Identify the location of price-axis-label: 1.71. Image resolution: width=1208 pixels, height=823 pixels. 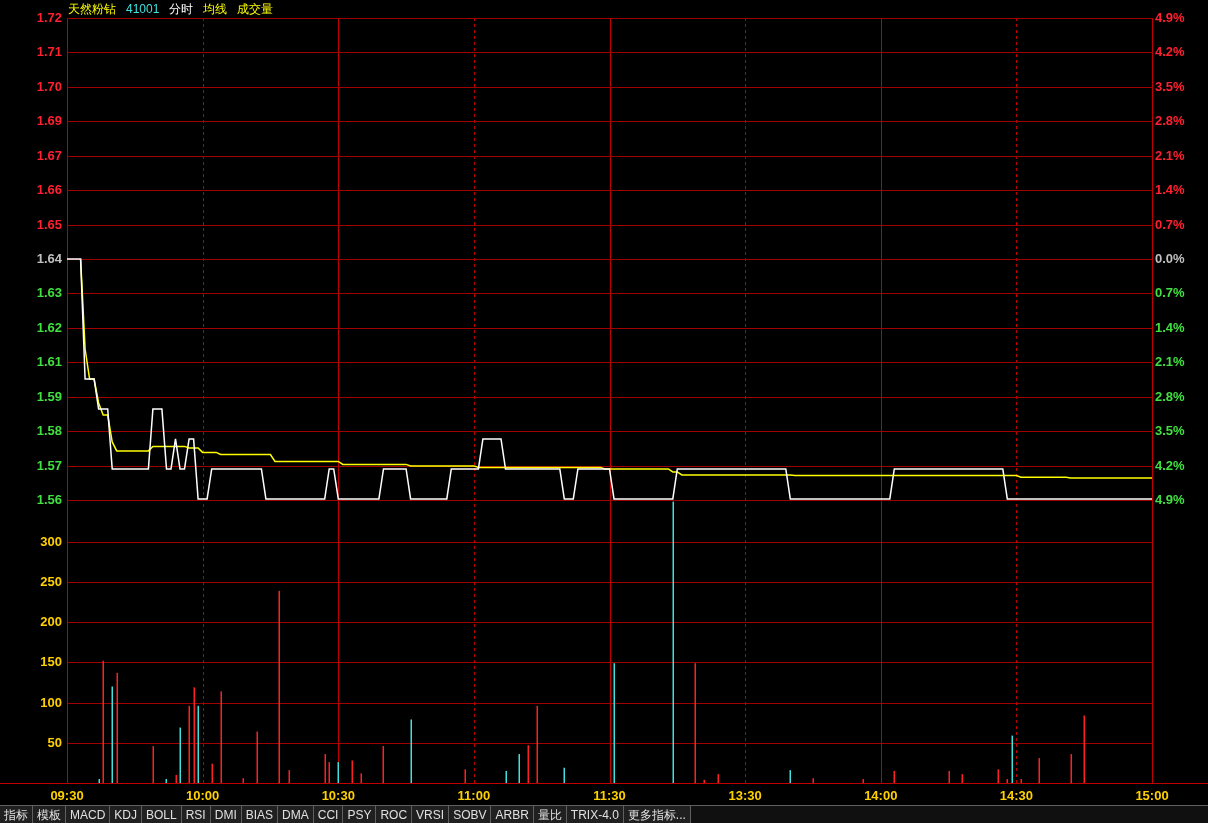
(48, 52).